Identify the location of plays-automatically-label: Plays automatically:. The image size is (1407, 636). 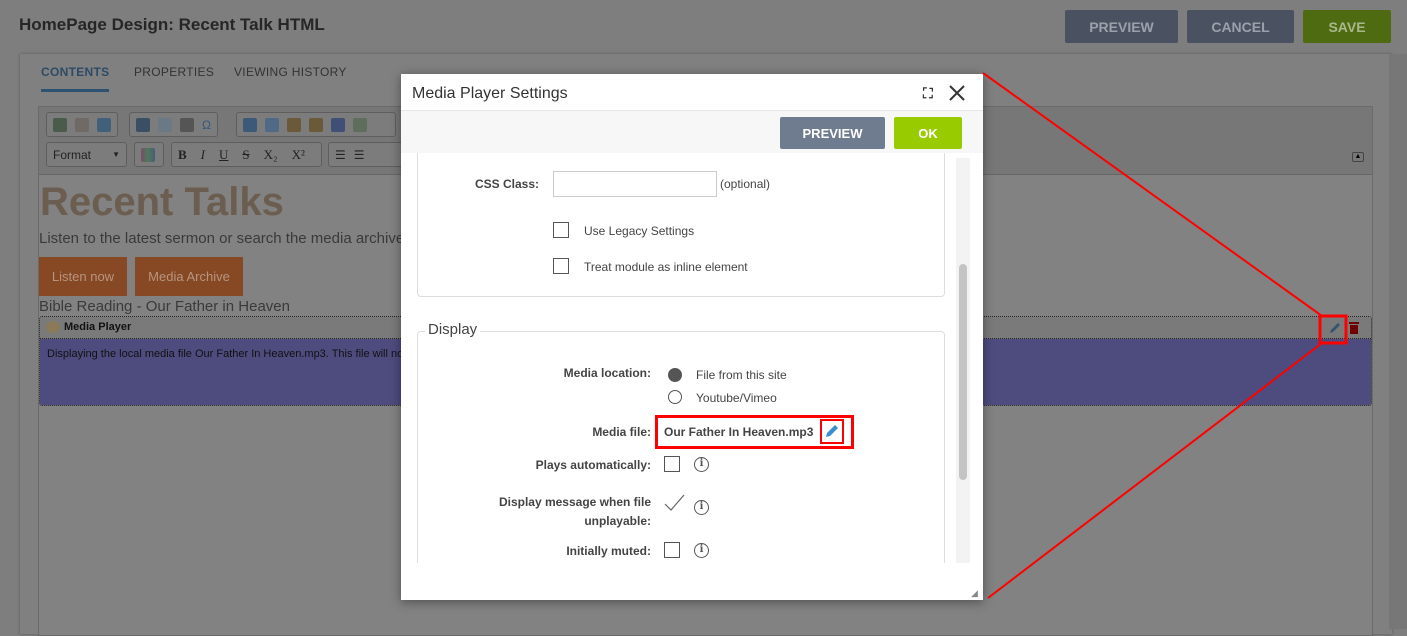
(593, 465).